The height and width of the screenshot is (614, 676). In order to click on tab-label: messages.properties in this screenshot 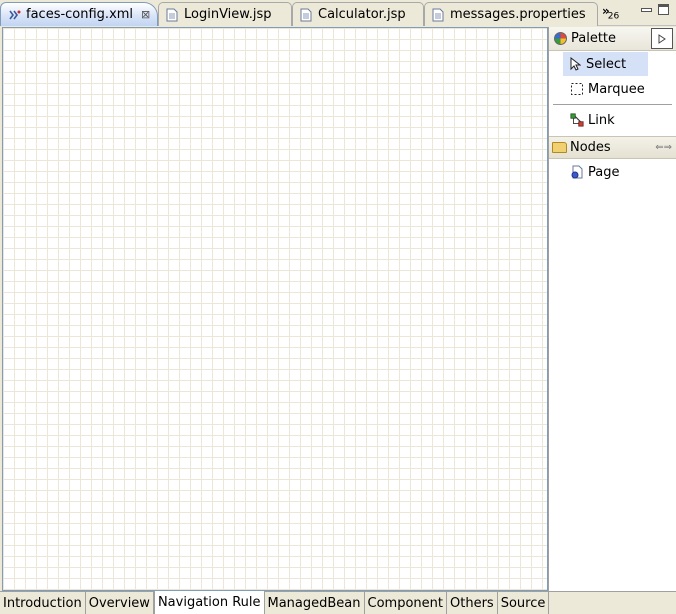, I will do `click(518, 14)`.